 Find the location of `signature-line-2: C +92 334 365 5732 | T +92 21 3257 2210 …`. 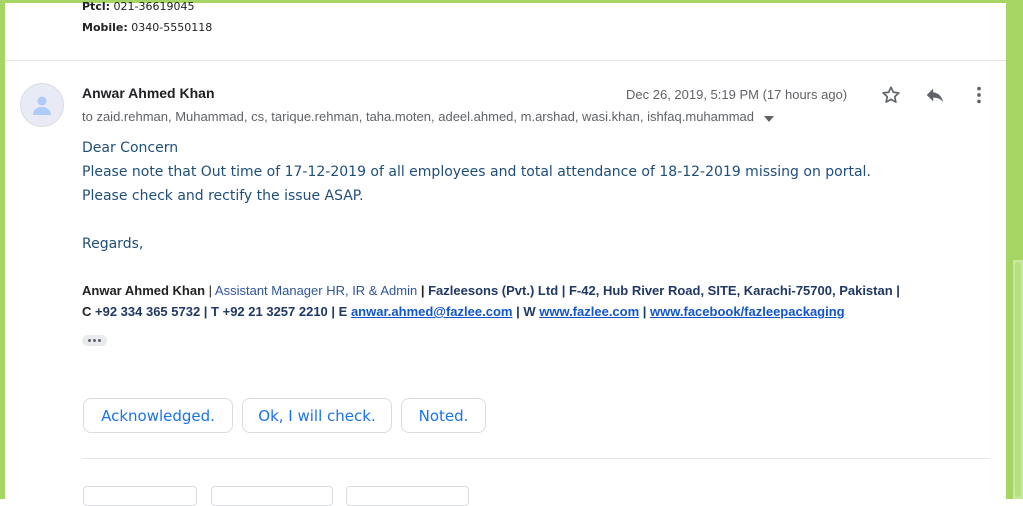

signature-line-2: C +92 334 365 5732 | T +92 21 3257 2210 … is located at coordinates (463, 311).